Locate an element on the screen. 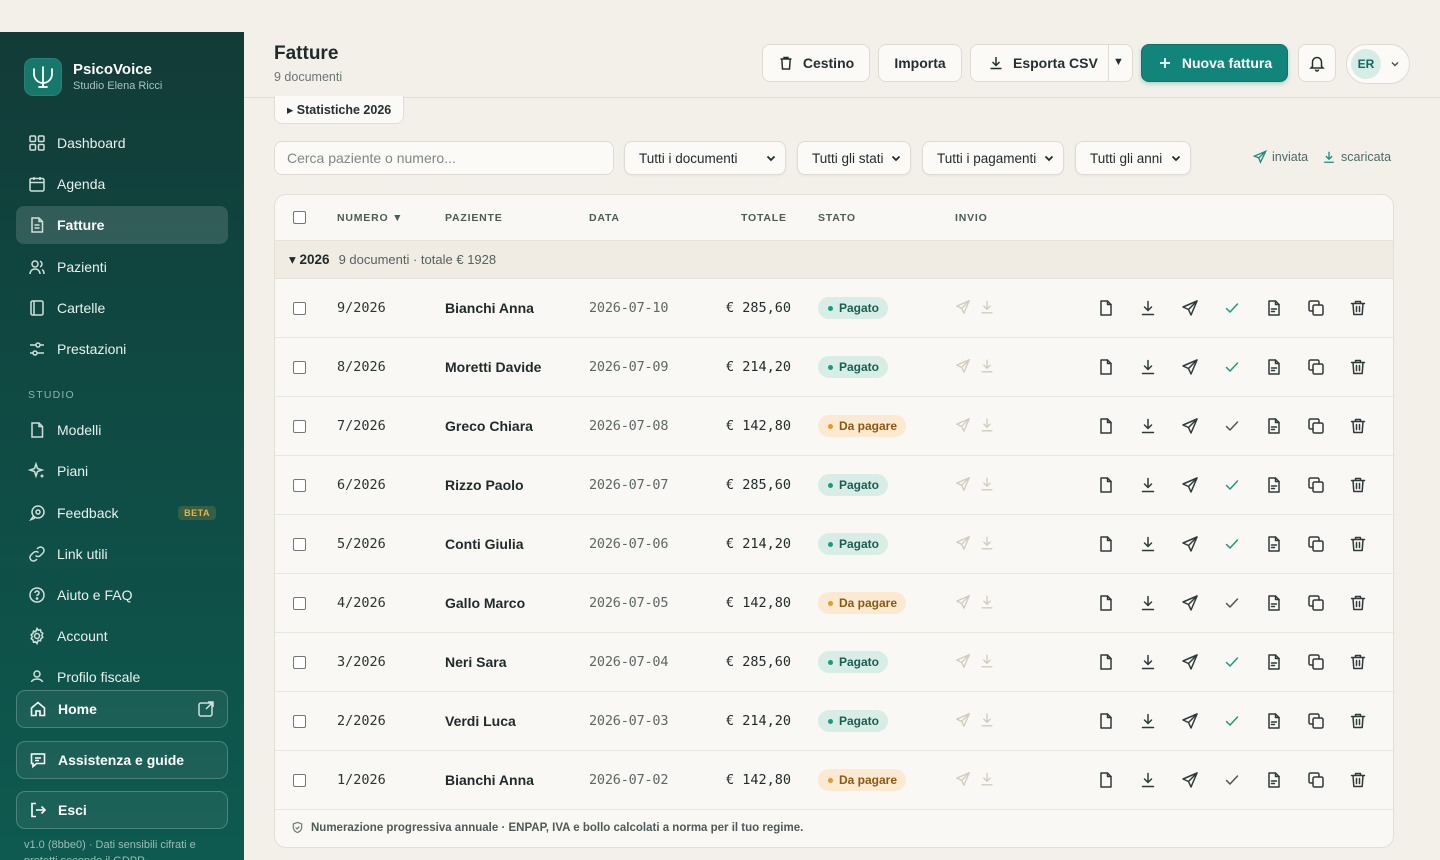 This screenshot has height=860, width=1440. user-menu: ER is located at coordinates (1378, 64).